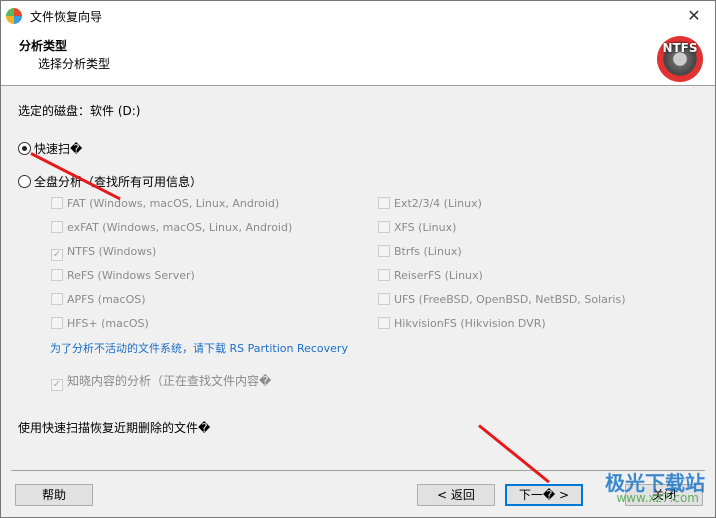  Describe the element at coordinates (171, 329) in the screenshot. I see `checkbox-fs: HFS+ (macOS)` at that location.